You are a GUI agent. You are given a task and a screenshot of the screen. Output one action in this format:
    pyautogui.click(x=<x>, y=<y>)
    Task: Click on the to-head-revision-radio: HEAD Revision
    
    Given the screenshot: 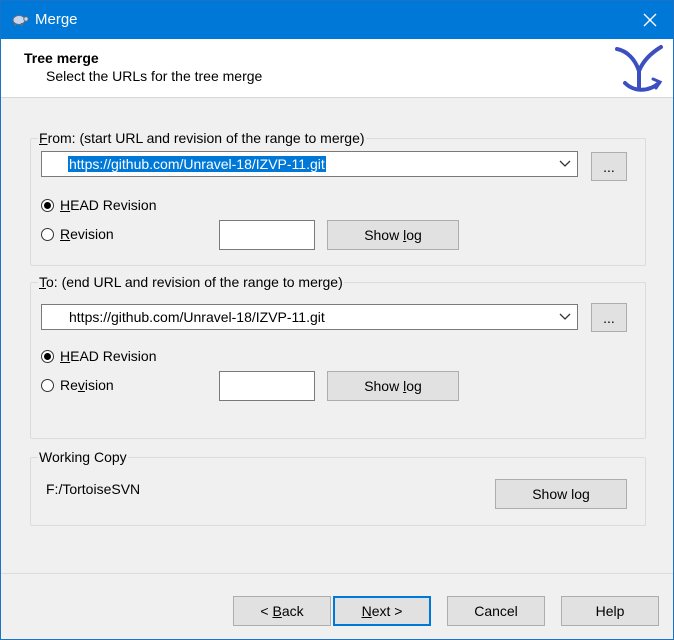 What is the action you would take?
    pyautogui.click(x=99, y=356)
    